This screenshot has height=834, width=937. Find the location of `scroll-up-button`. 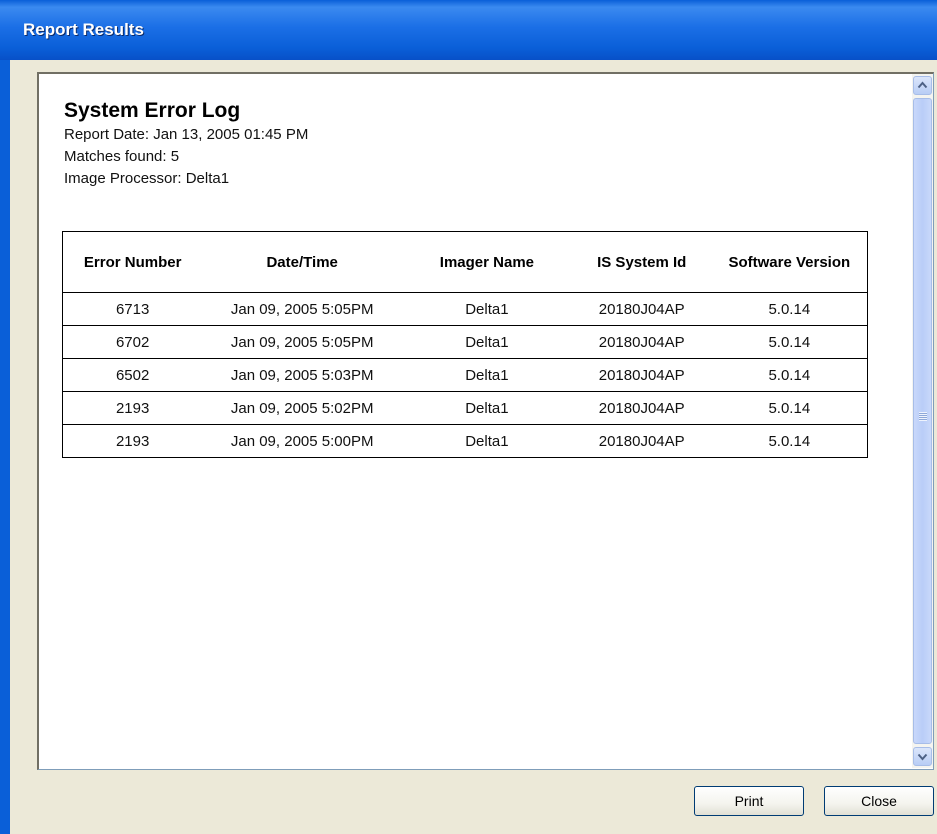

scroll-up-button is located at coordinates (922, 85).